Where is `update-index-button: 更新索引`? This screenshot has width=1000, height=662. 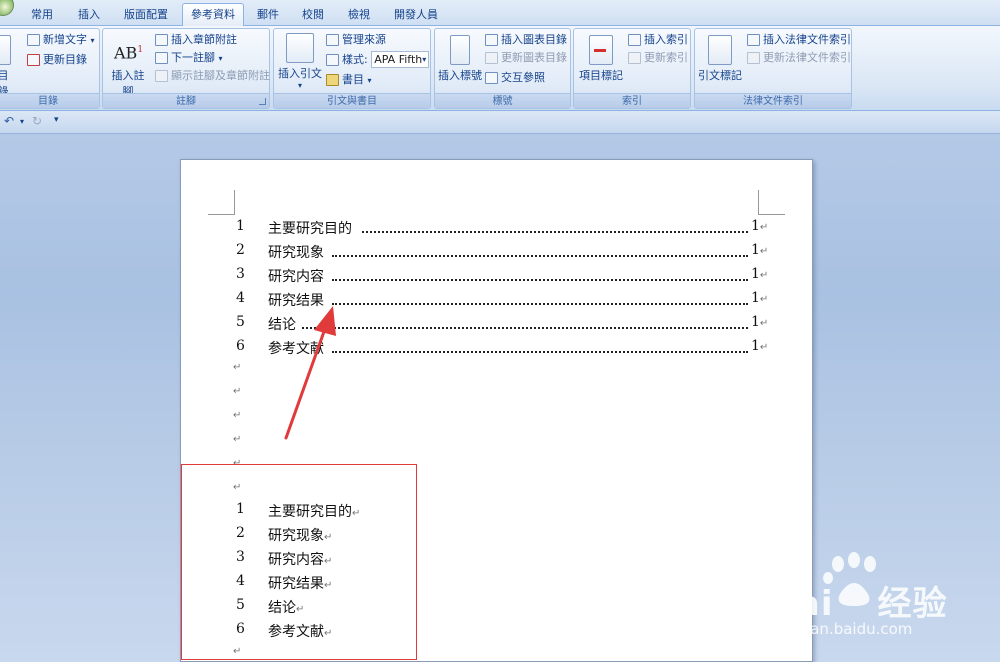 update-index-button: 更新索引 is located at coordinates (658, 58).